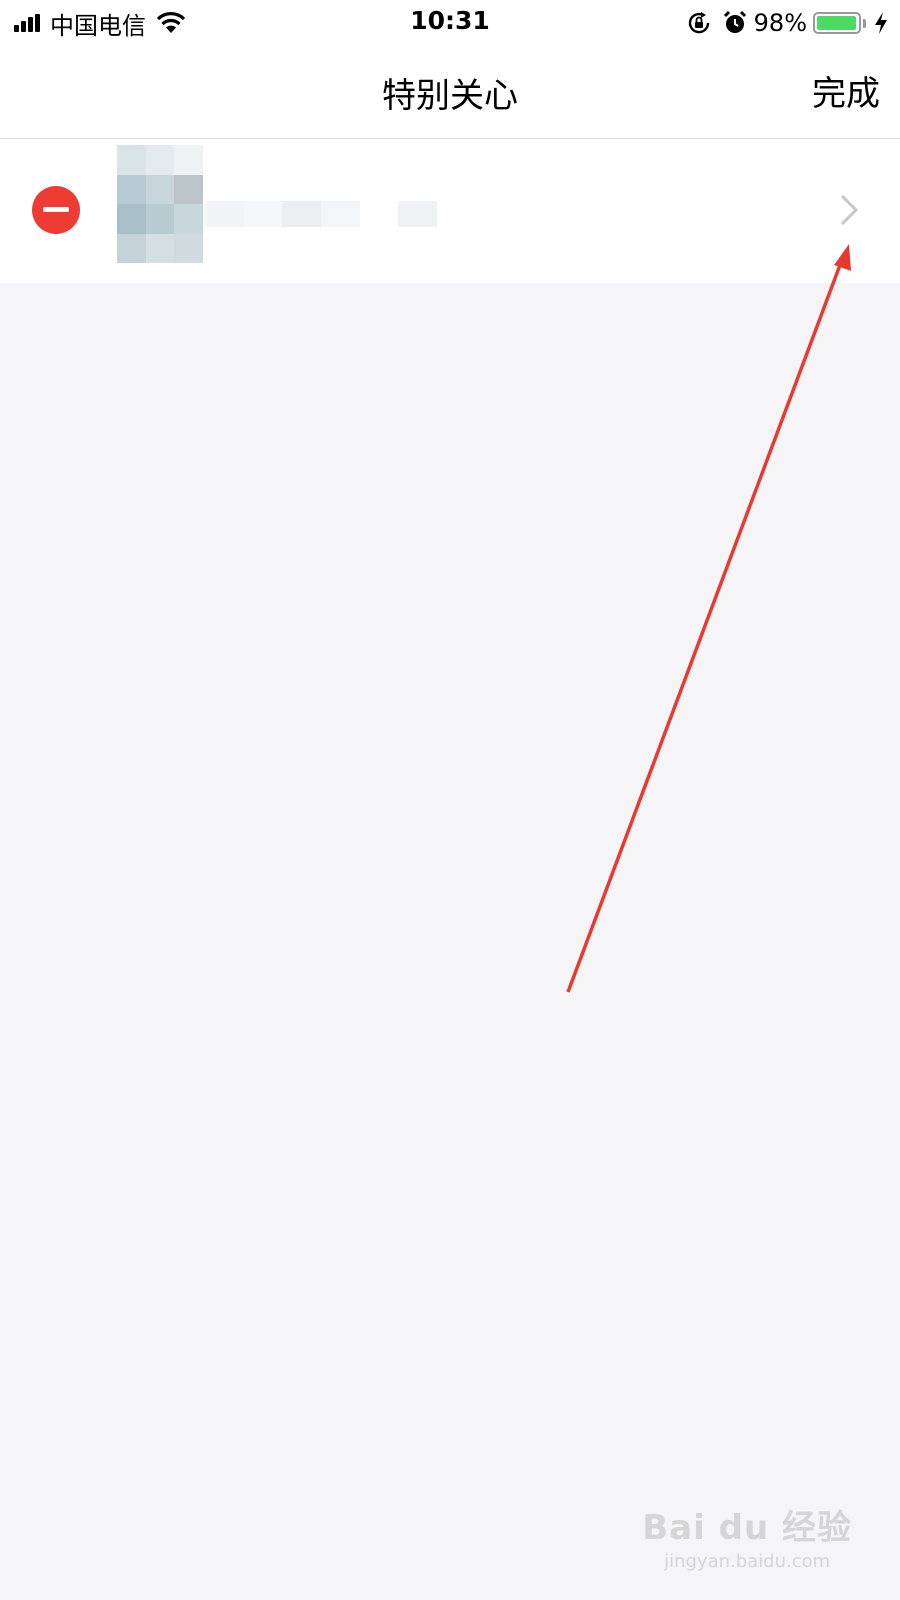 This screenshot has width=900, height=1600. I want to click on chevron-right-icon, so click(849, 210).